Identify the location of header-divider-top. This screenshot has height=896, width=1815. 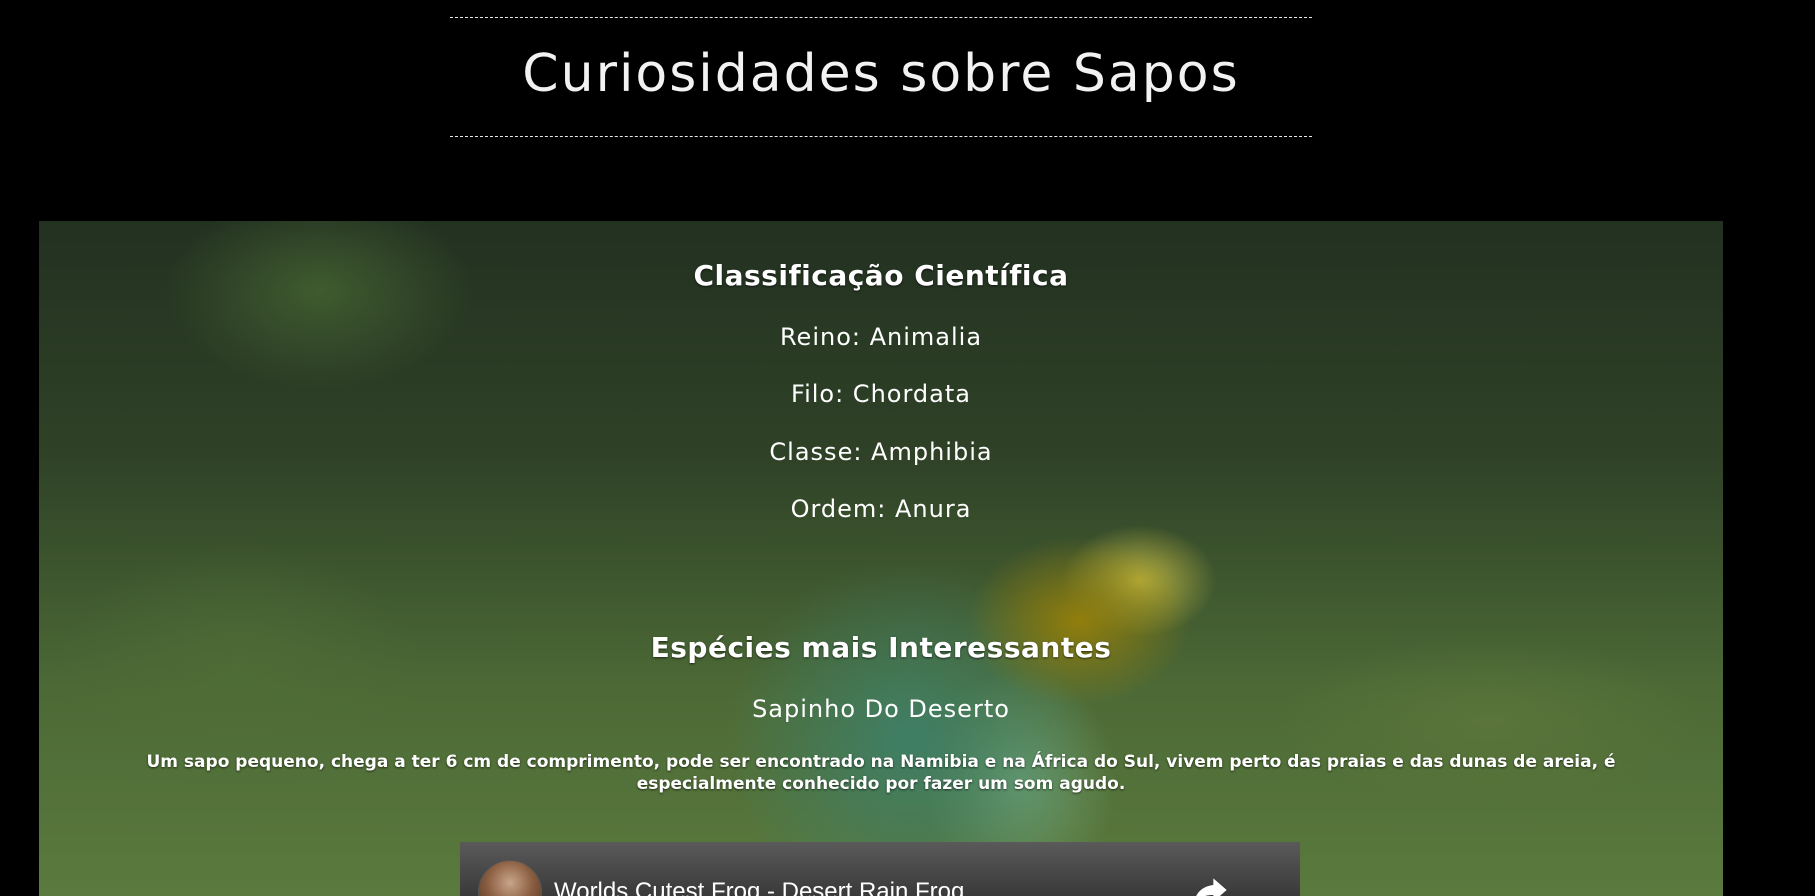
(881, 17).